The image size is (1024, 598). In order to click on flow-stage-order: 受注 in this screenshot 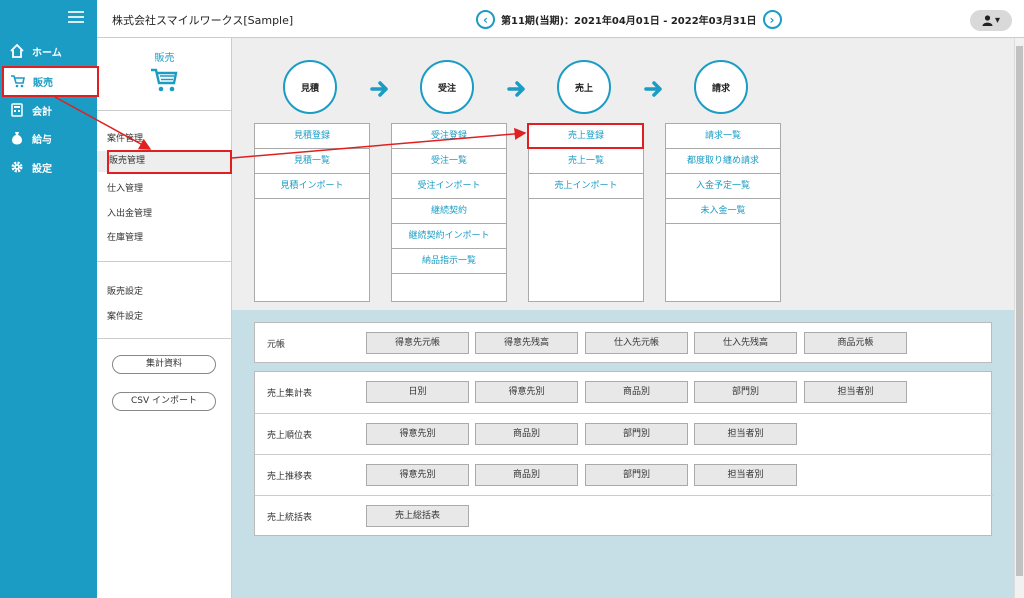, I will do `click(447, 87)`.